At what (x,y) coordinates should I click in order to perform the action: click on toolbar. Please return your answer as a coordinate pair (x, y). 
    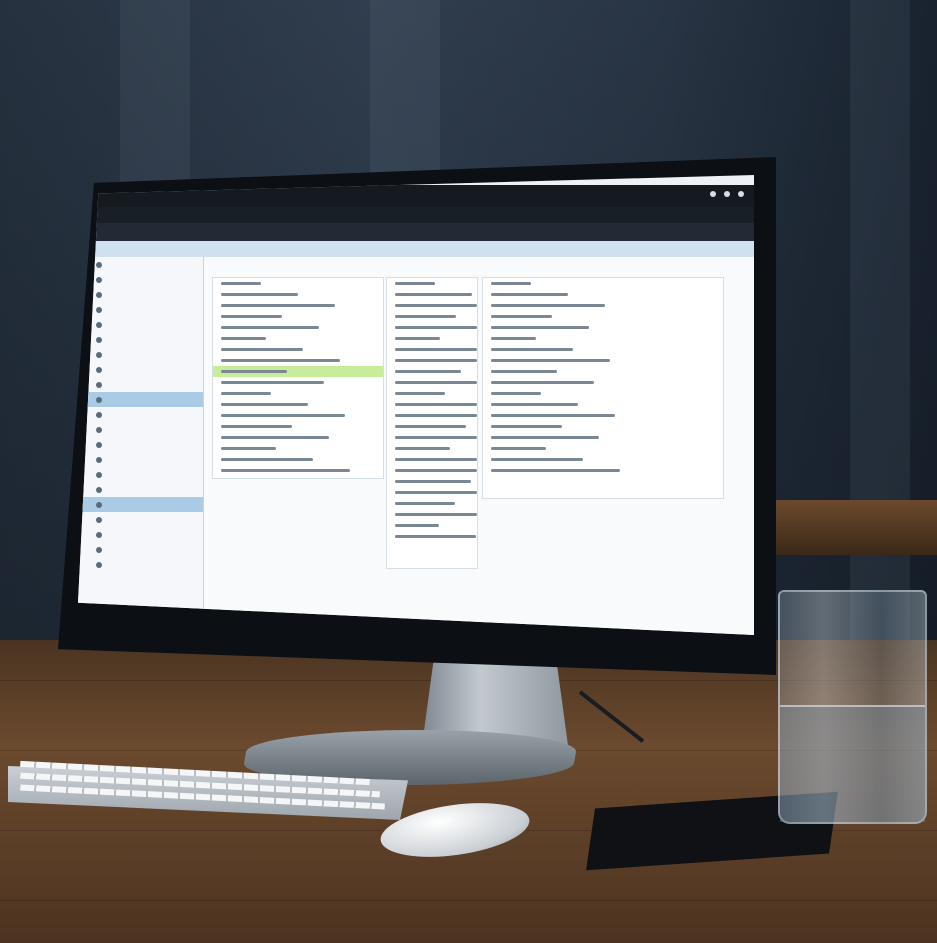
    Looking at the image, I should click on (416, 232).